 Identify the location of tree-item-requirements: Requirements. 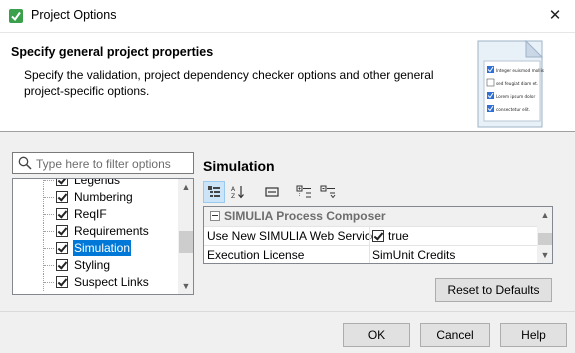
(96, 231).